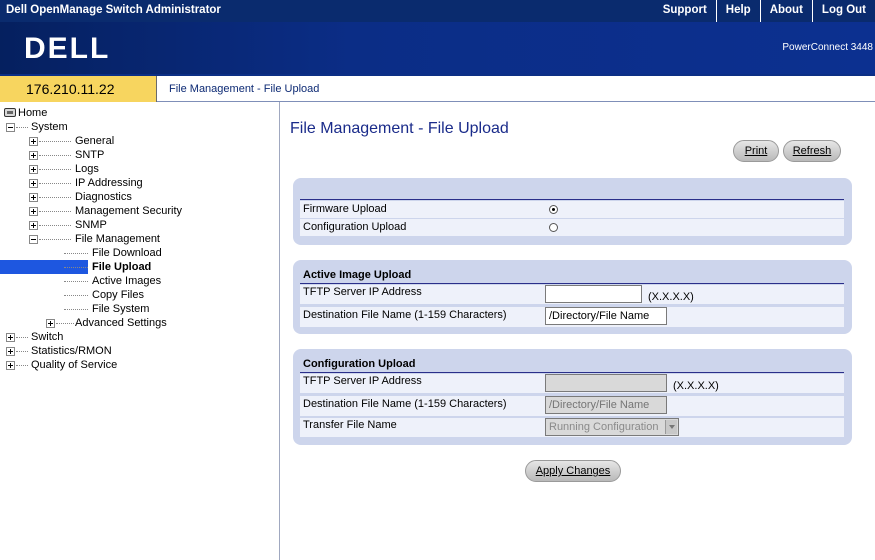 The height and width of the screenshot is (560, 875). I want to click on configuration-upload-title: Configuration Upload, so click(359, 364).